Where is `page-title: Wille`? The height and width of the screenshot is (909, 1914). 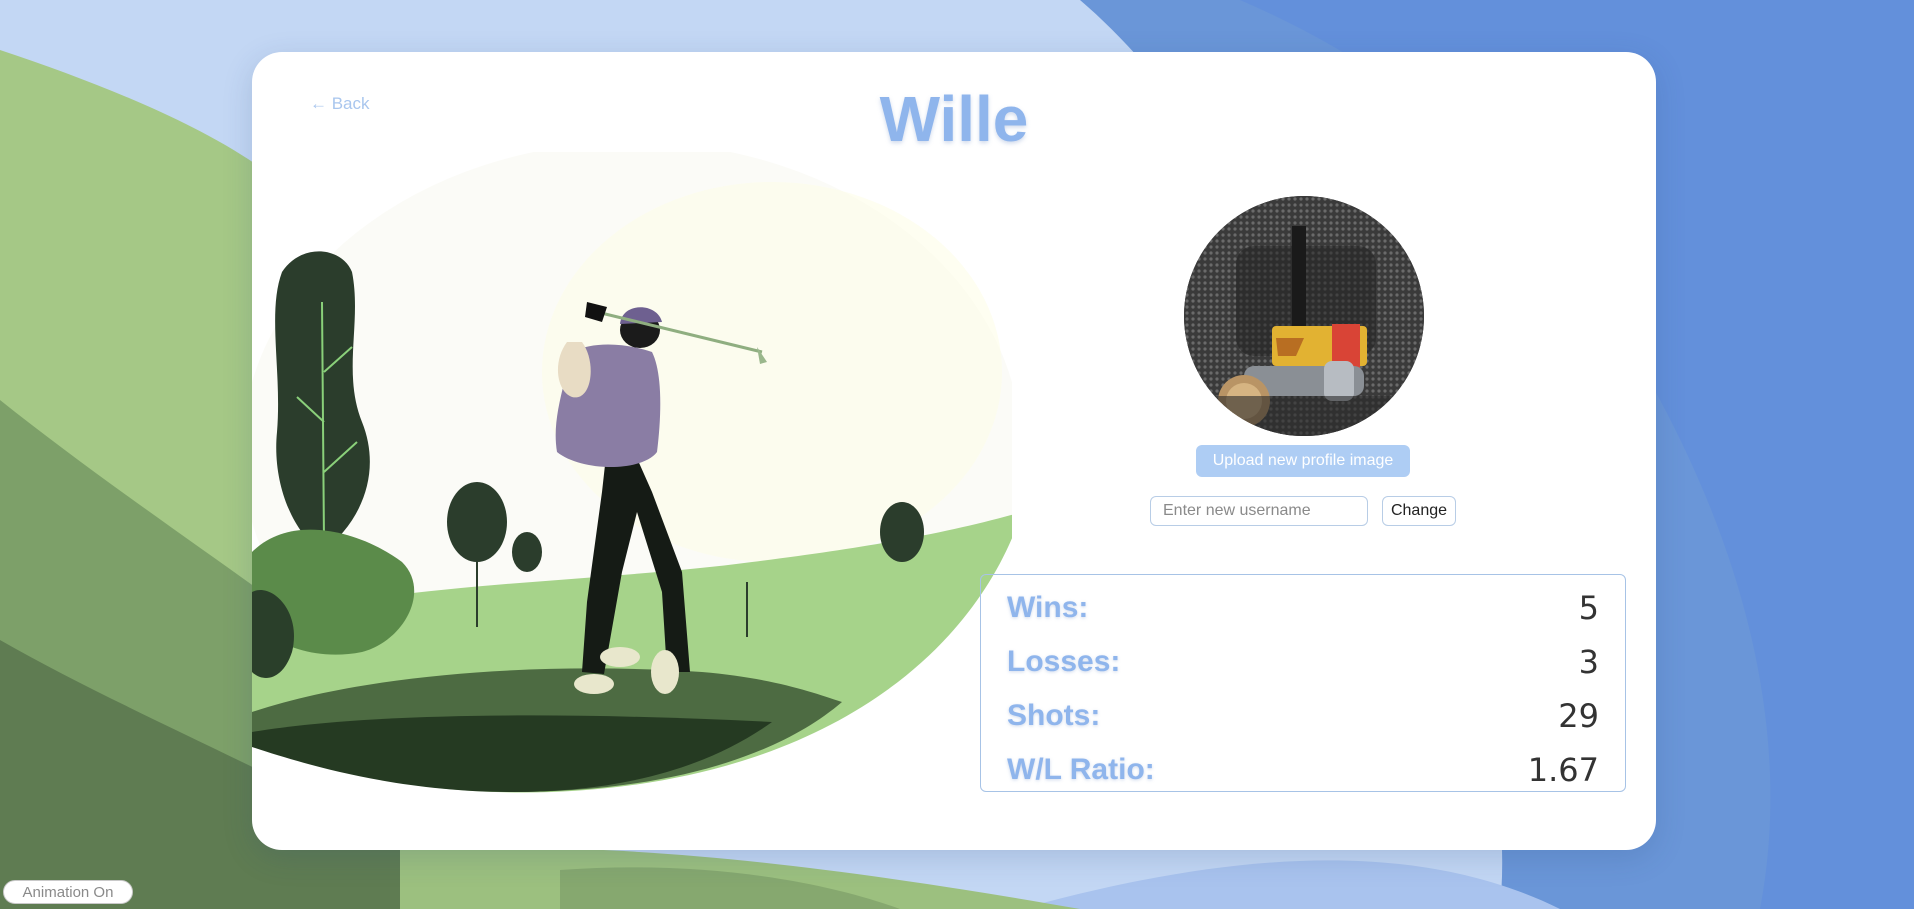
page-title: Wille is located at coordinates (954, 119).